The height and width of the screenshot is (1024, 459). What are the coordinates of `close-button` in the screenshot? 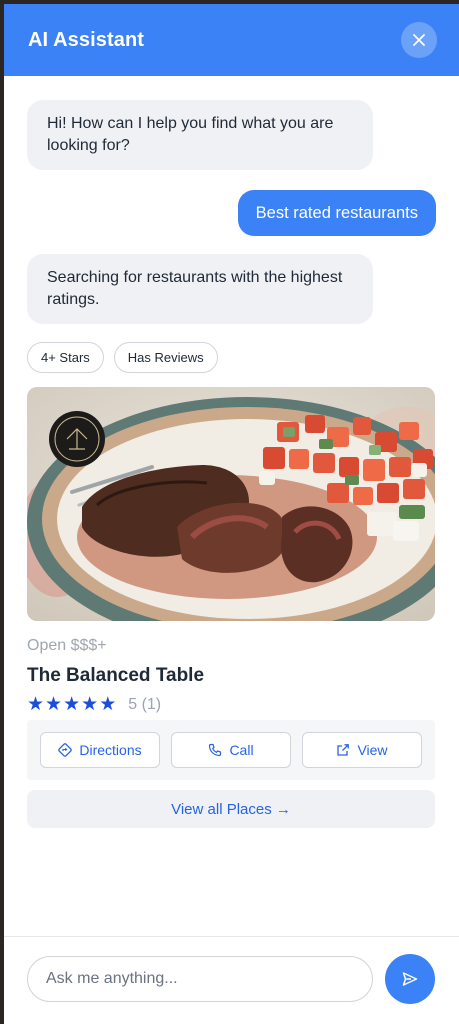 It's located at (419, 40).